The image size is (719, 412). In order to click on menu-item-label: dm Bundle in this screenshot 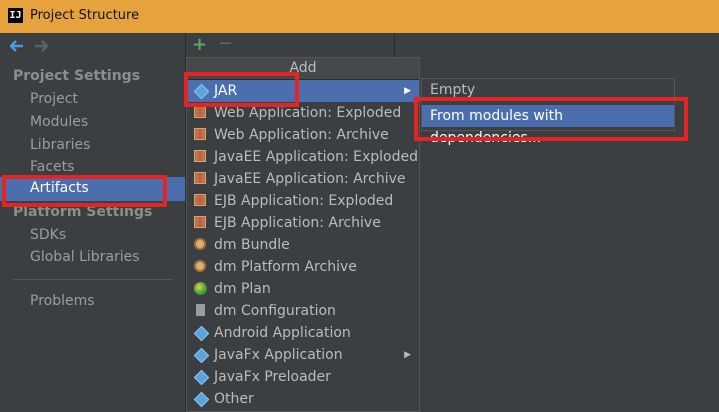, I will do `click(252, 245)`.